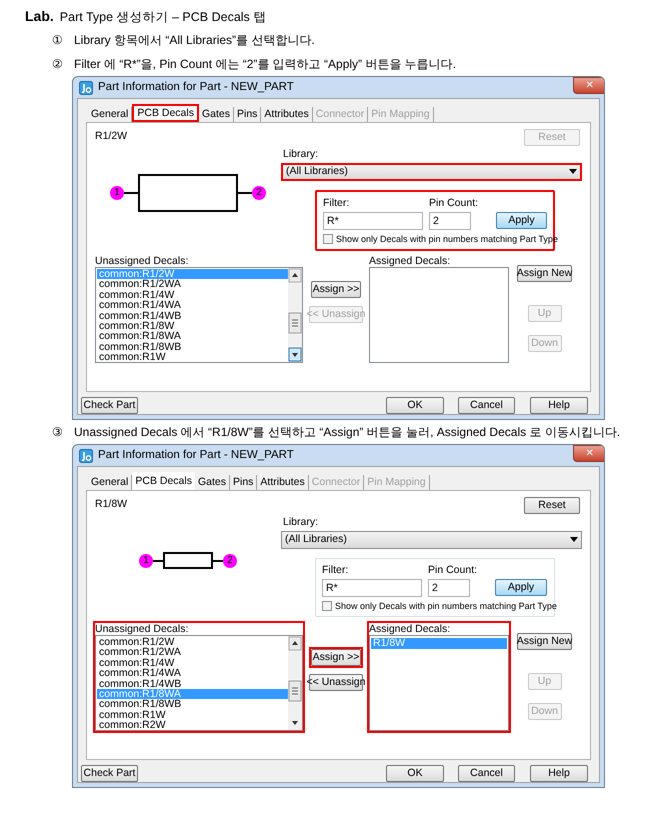 Image resolution: width=652 pixels, height=819 pixels. What do you see at coordinates (163, 17) in the screenshot?
I see `heading-text: Part Type 생성하기 – PCB Decals 탭` at bounding box center [163, 17].